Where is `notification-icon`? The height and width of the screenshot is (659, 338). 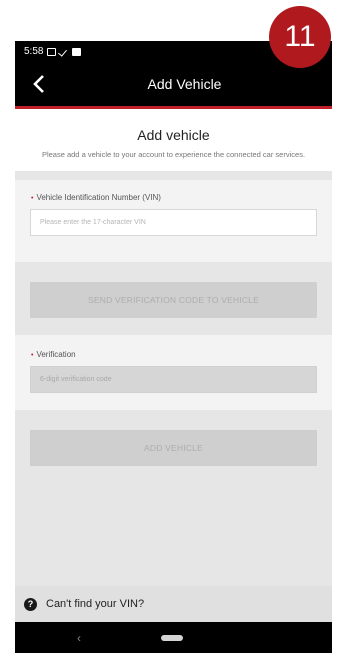
notification-icon is located at coordinates (77, 51).